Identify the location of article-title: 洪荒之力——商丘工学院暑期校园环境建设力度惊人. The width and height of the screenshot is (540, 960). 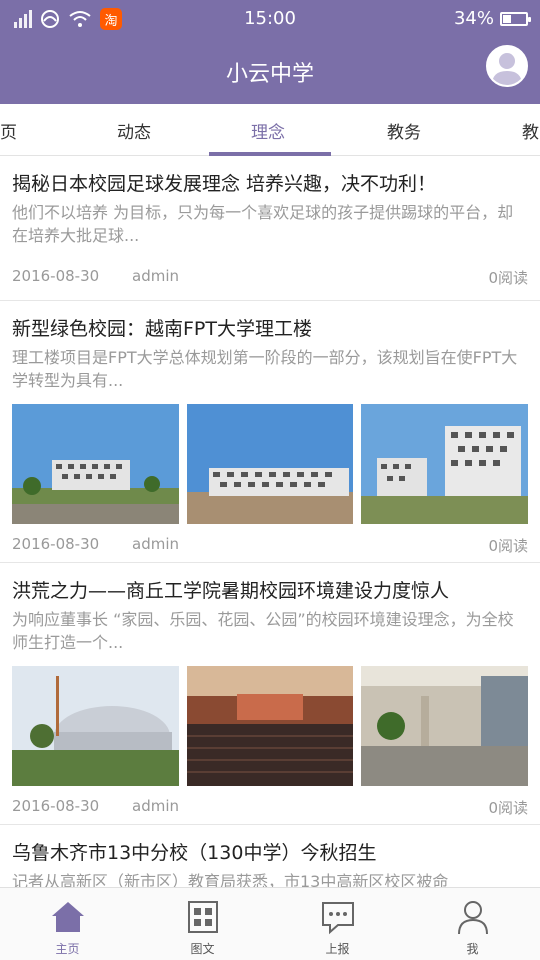
(270, 583).